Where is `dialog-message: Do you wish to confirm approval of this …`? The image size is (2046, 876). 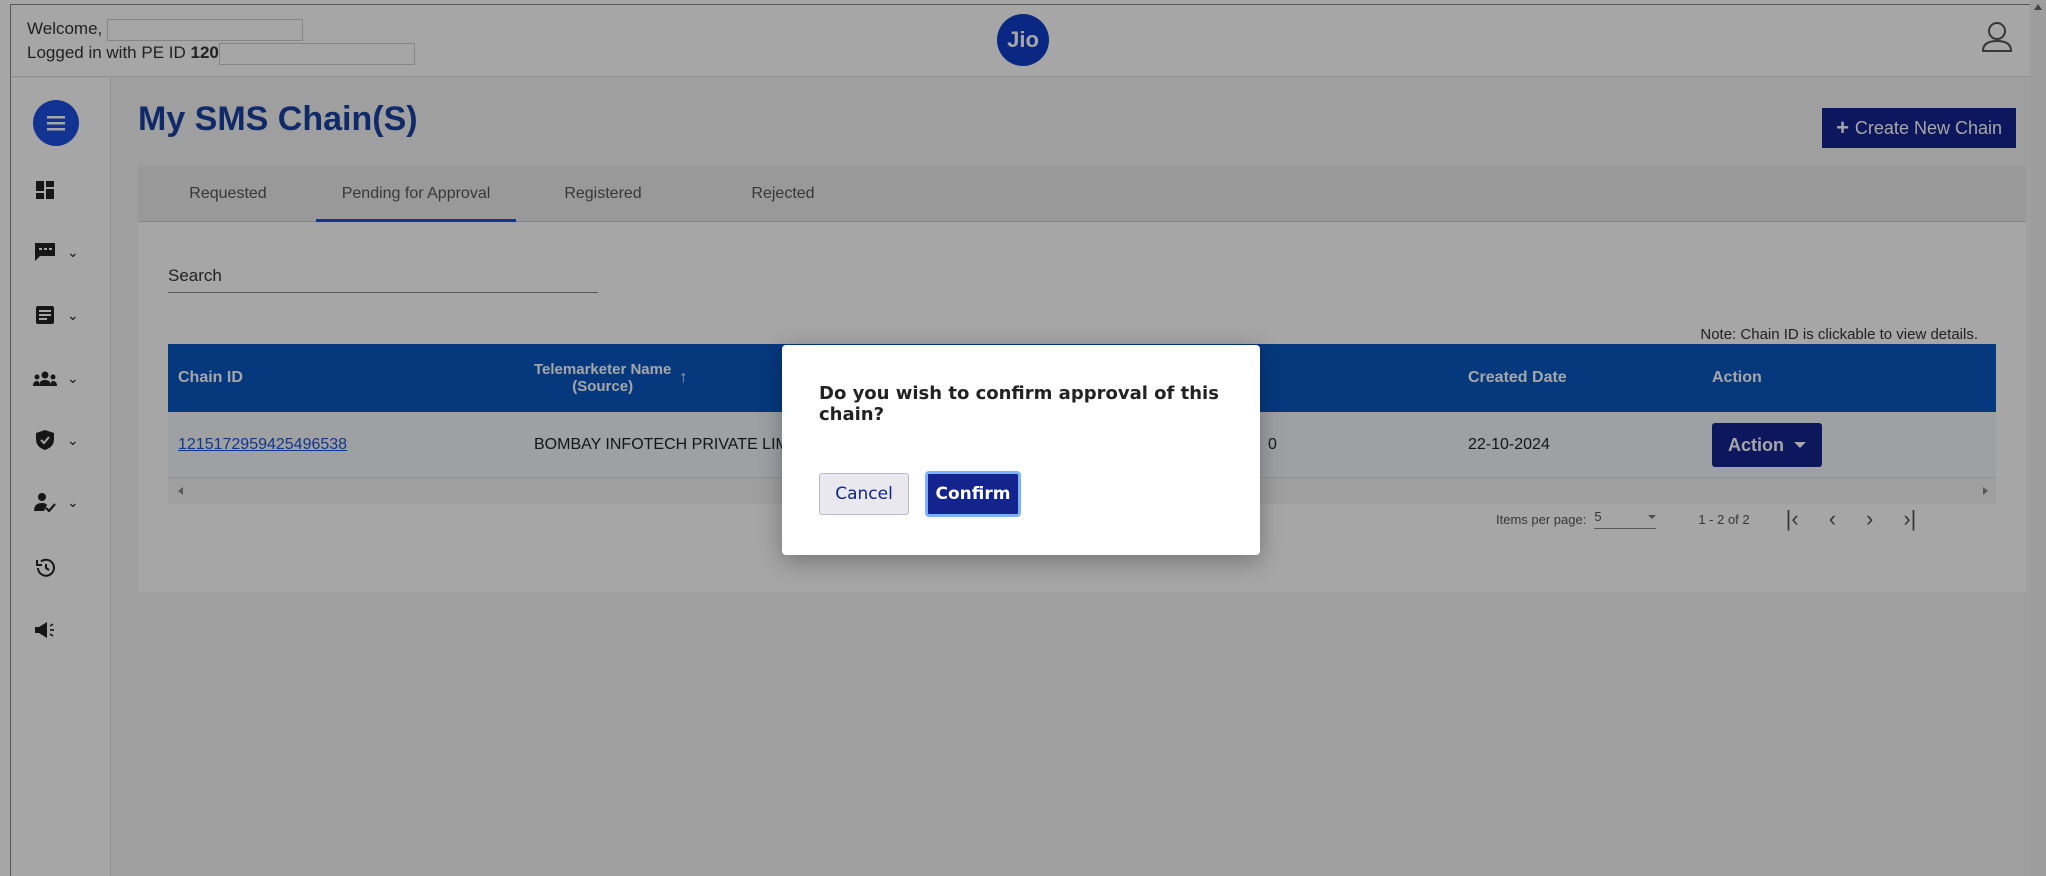
dialog-message: Do you wish to confirm approval of this … is located at coordinates (1019, 404).